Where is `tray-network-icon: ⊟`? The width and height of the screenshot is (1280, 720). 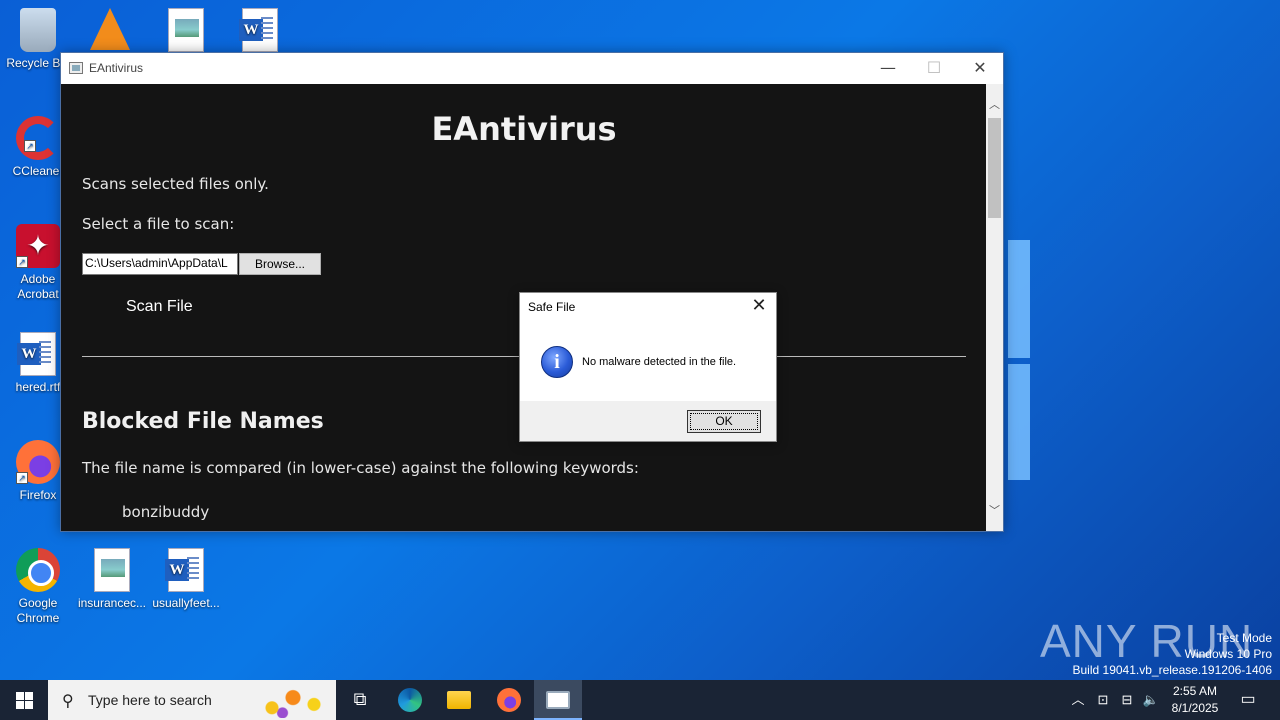 tray-network-icon: ⊟ is located at coordinates (1127, 700).